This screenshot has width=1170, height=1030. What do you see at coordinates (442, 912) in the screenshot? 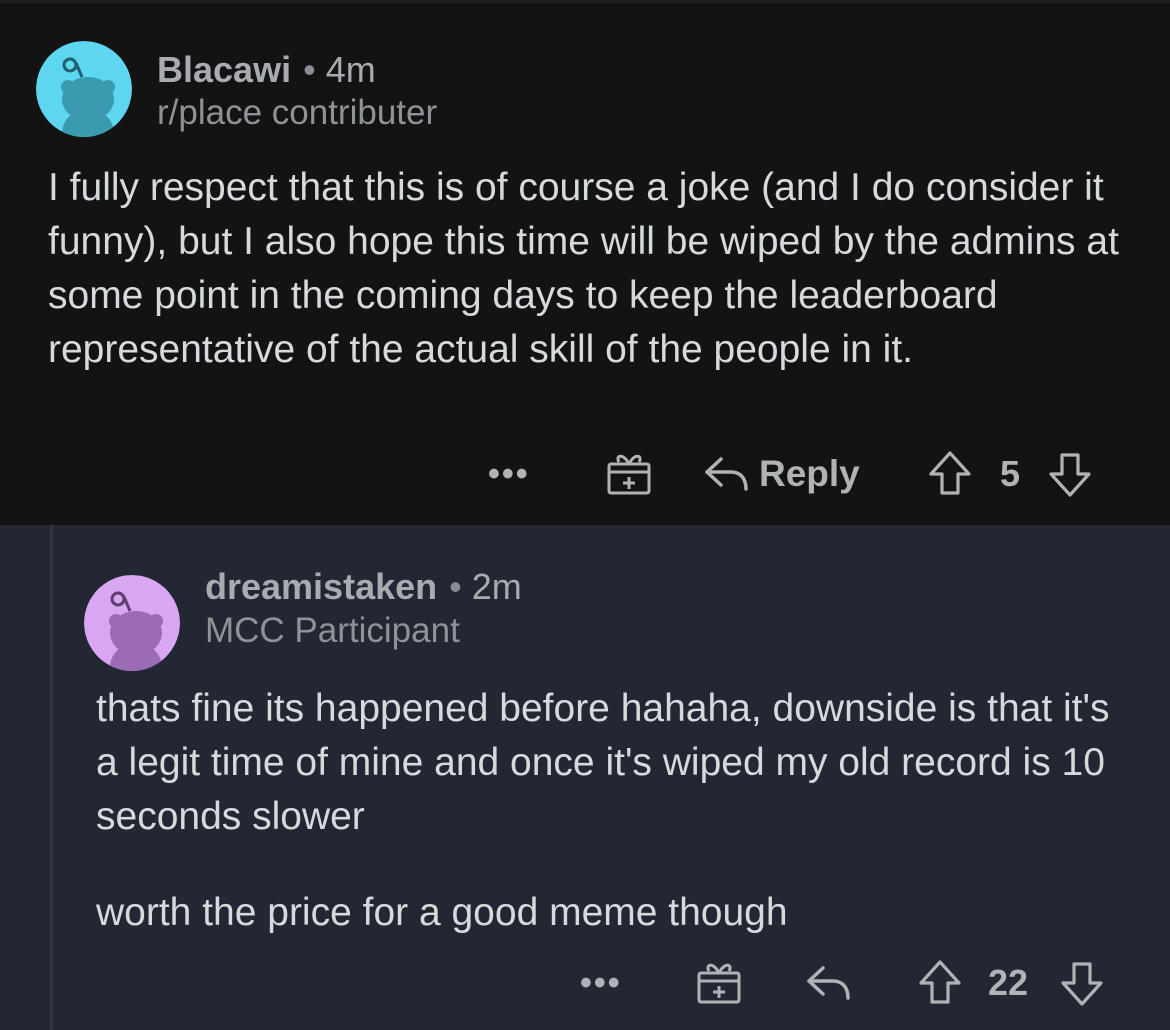
I see `comment-paragraph: worth the price for a good meme though` at bounding box center [442, 912].